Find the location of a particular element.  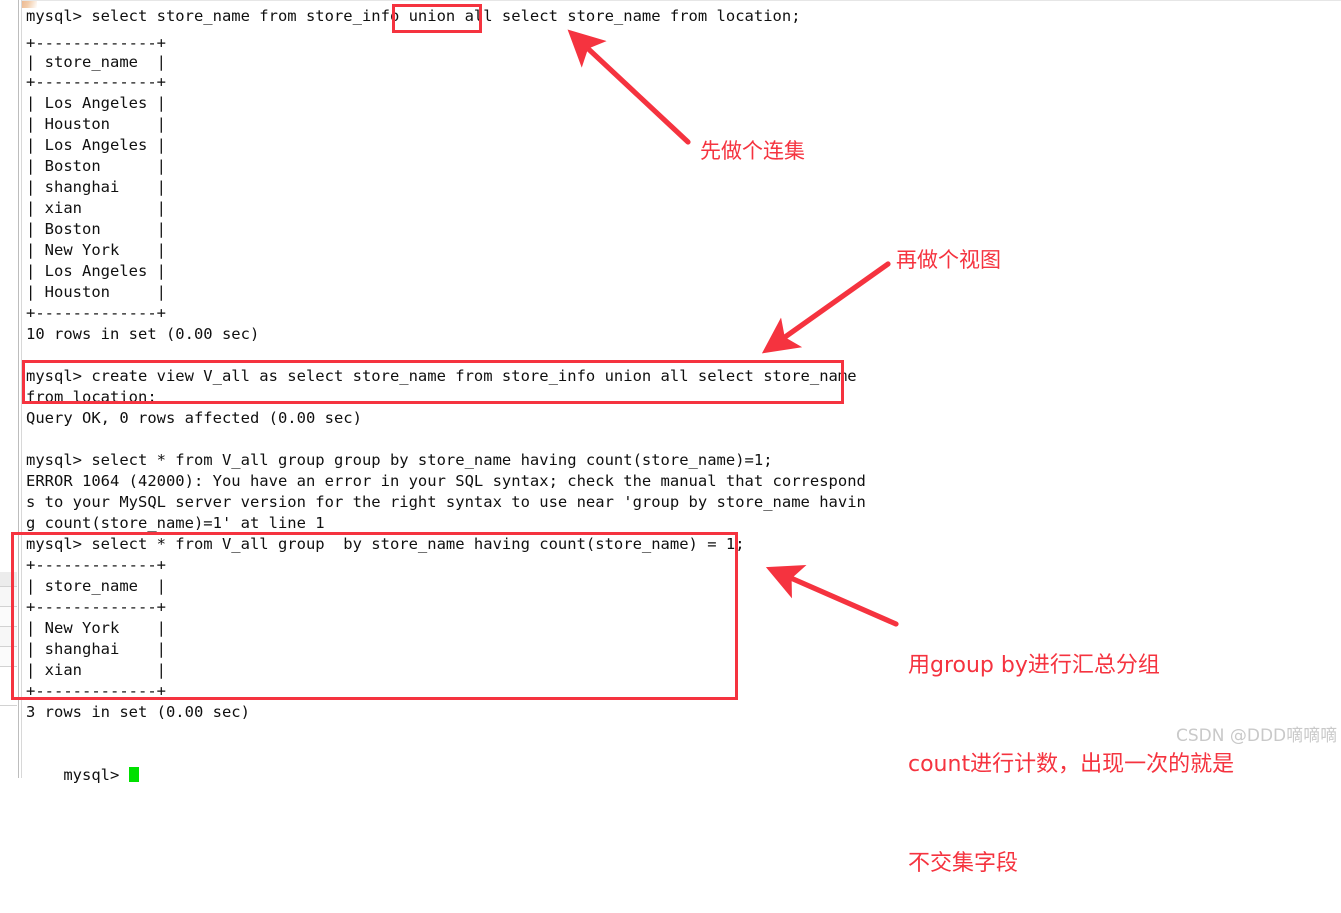

console-line: 10 rows in set (0.00 sec) is located at coordinates (143, 334).